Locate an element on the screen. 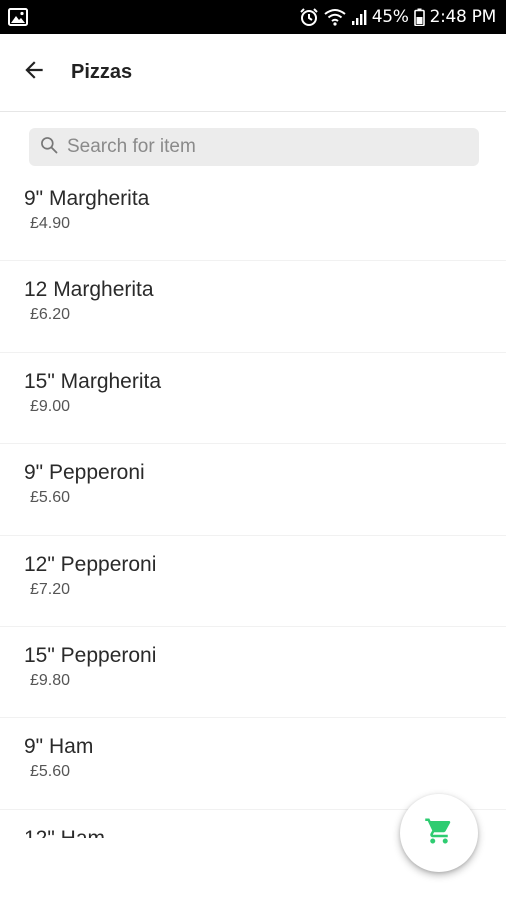  item-name: 15" Margherita is located at coordinates (93, 381).